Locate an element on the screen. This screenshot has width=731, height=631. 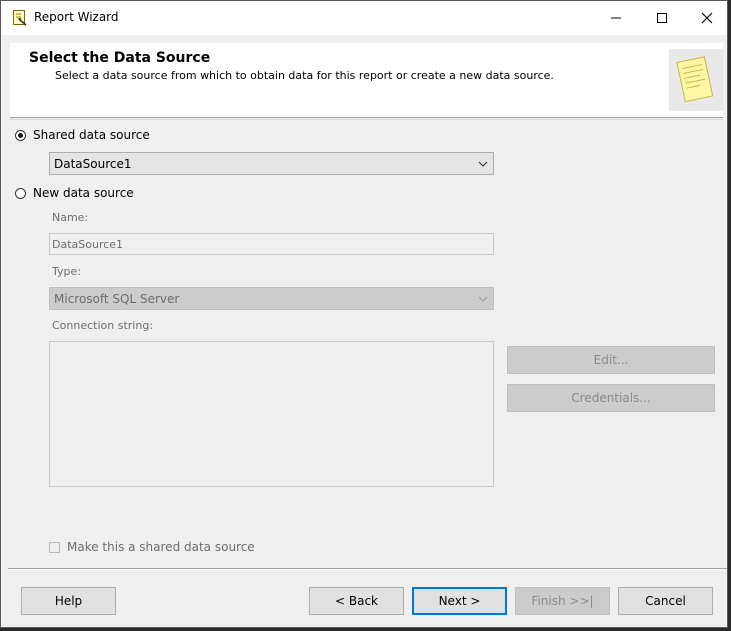
new-data-source-radio is located at coordinates (20, 193).